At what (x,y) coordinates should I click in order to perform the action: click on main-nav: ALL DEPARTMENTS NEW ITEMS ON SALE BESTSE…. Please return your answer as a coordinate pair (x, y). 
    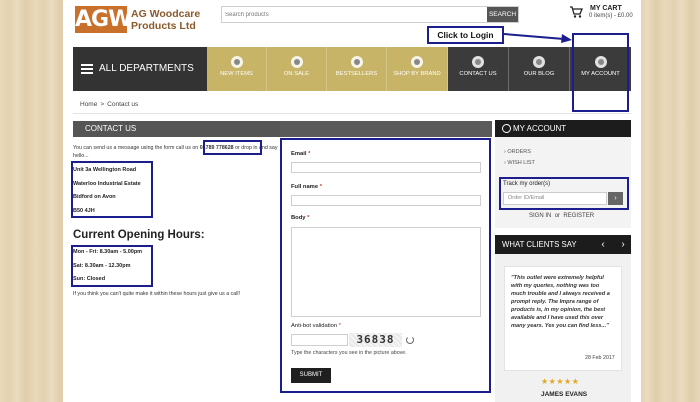
    Looking at the image, I should click on (352, 69).